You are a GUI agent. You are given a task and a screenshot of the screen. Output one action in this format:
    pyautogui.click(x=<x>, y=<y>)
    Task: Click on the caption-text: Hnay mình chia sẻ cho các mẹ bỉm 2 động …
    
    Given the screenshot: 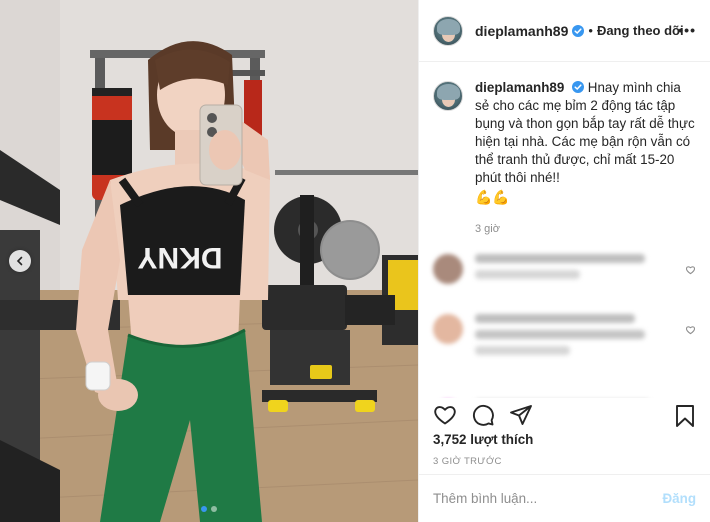 What is the action you would take?
    pyautogui.click(x=585, y=132)
    